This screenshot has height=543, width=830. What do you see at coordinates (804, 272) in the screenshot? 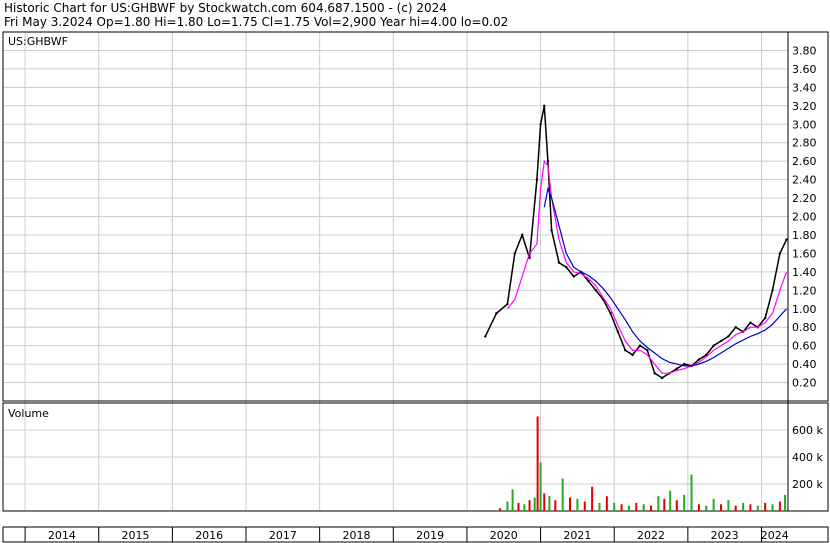
I see `price-tick-label: 1.40` at bounding box center [804, 272].